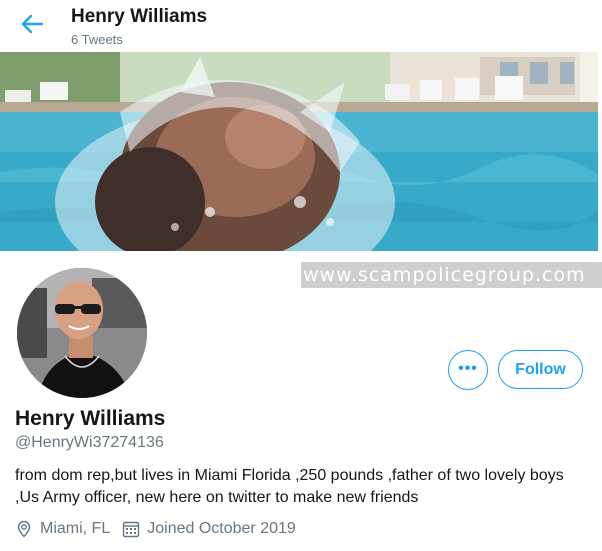 This screenshot has height=551, width=602. What do you see at coordinates (24, 529) in the screenshot?
I see `location-pin-icon` at bounding box center [24, 529].